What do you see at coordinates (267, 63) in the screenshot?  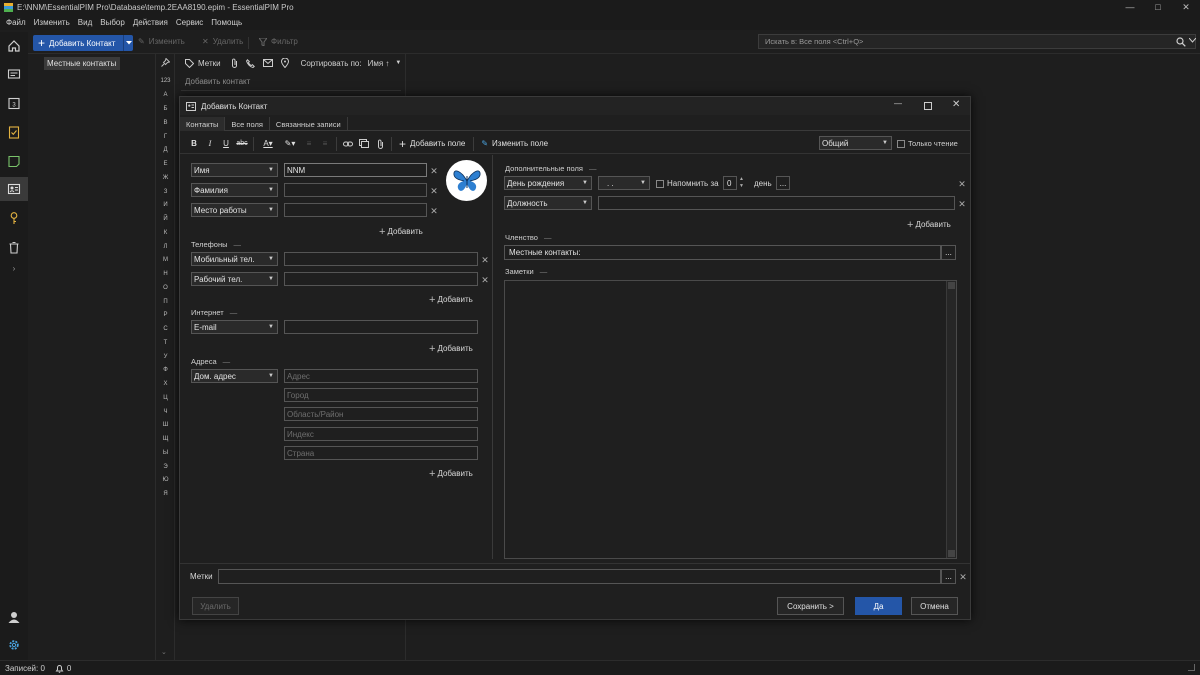 I see `mail-icon` at bounding box center [267, 63].